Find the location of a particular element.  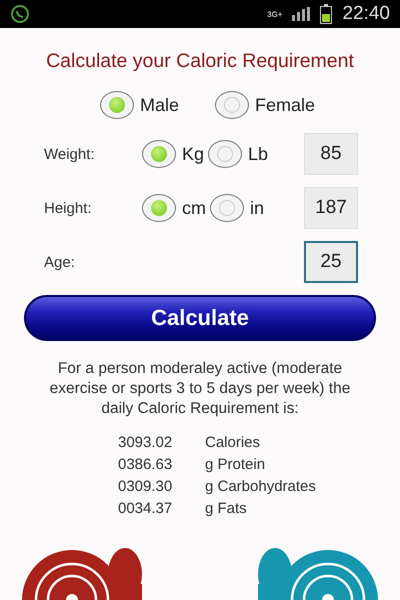

field-label: Height: is located at coordinates (68, 208).